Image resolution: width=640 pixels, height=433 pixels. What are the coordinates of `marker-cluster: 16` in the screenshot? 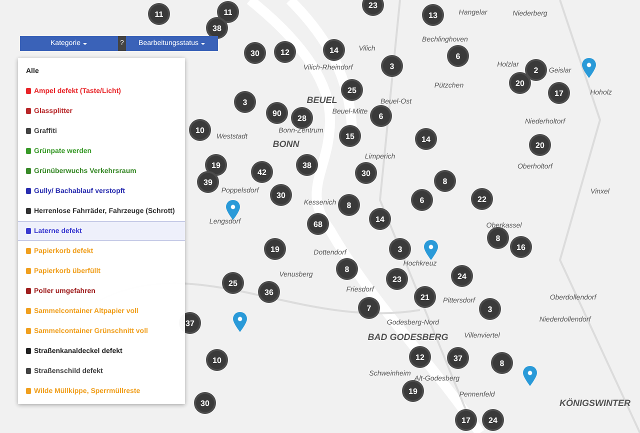 It's located at (521, 247).